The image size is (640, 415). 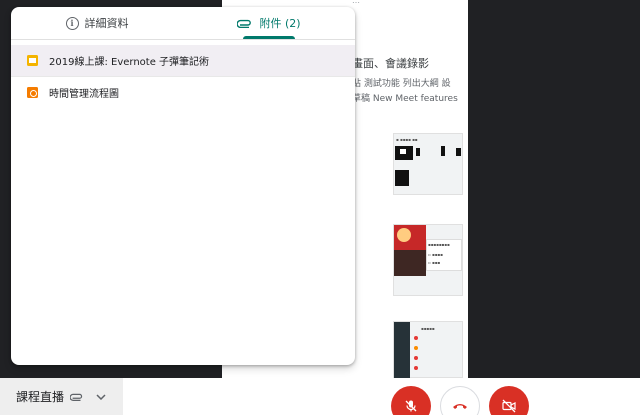 What do you see at coordinates (84, 94) in the screenshot?
I see `attachment-label: 時間管理流程圖` at bounding box center [84, 94].